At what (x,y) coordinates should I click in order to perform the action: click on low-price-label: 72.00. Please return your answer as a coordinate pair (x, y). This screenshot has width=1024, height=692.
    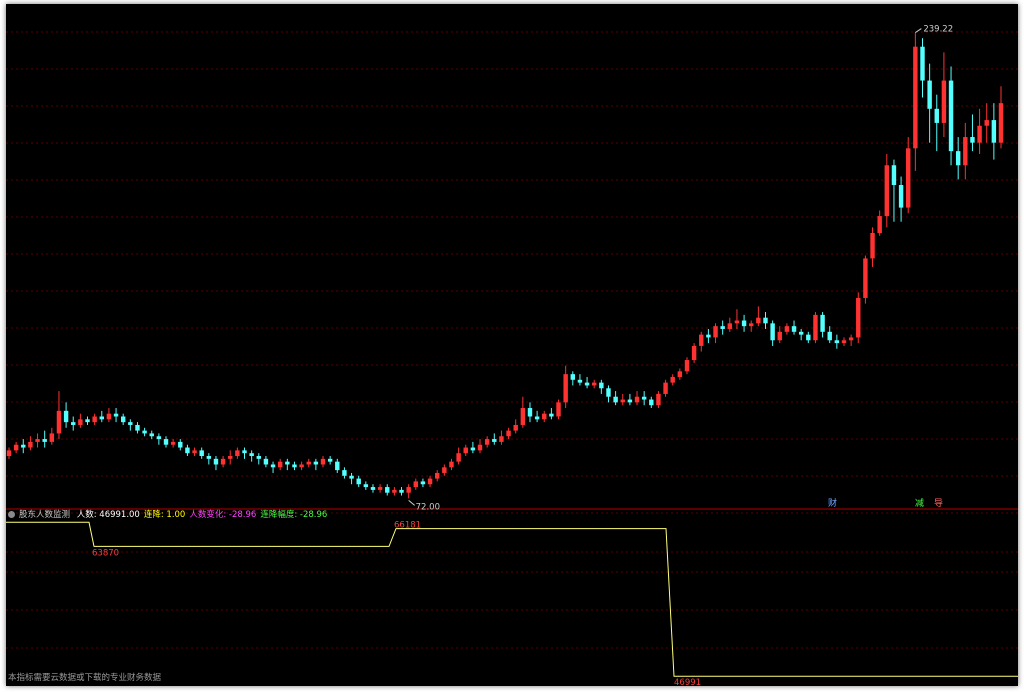
    Looking at the image, I should click on (428, 507).